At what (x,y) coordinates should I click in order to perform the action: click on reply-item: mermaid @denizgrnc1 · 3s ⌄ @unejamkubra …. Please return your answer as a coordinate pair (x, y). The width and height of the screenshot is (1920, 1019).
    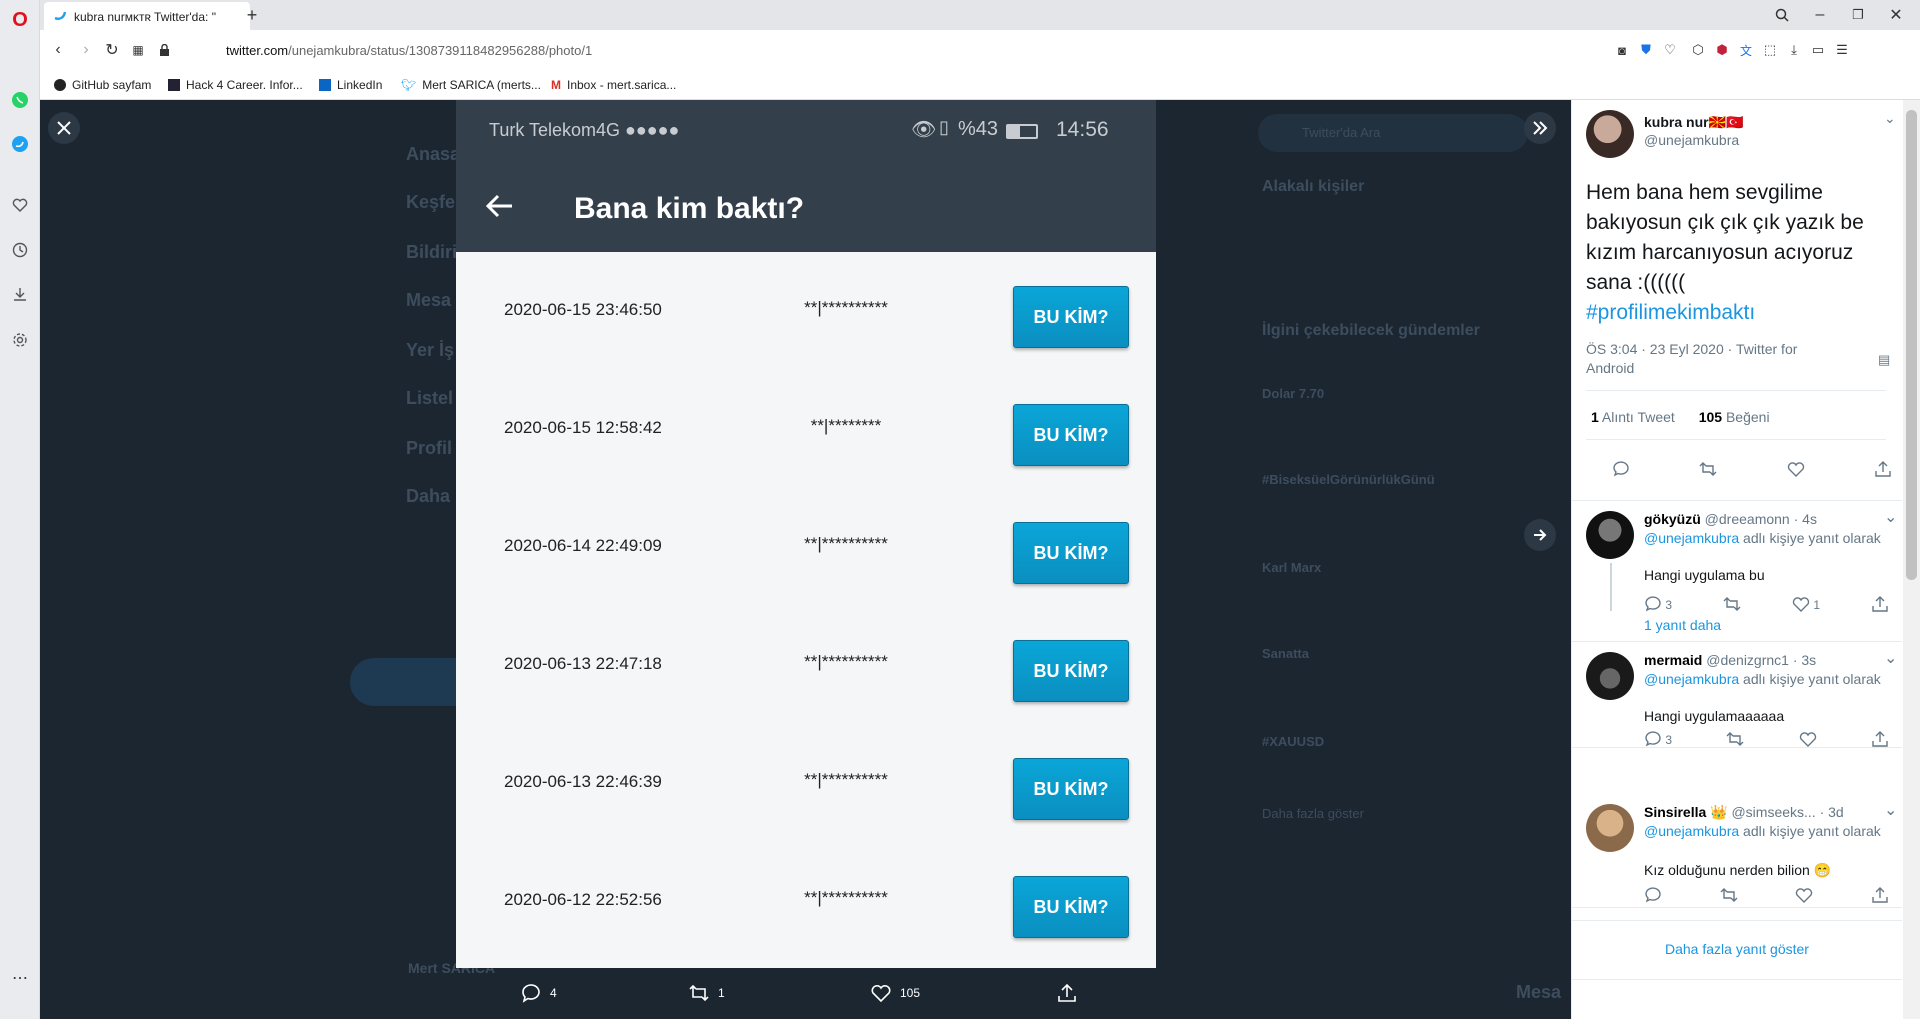
    Looking at the image, I should click on (1737, 695).